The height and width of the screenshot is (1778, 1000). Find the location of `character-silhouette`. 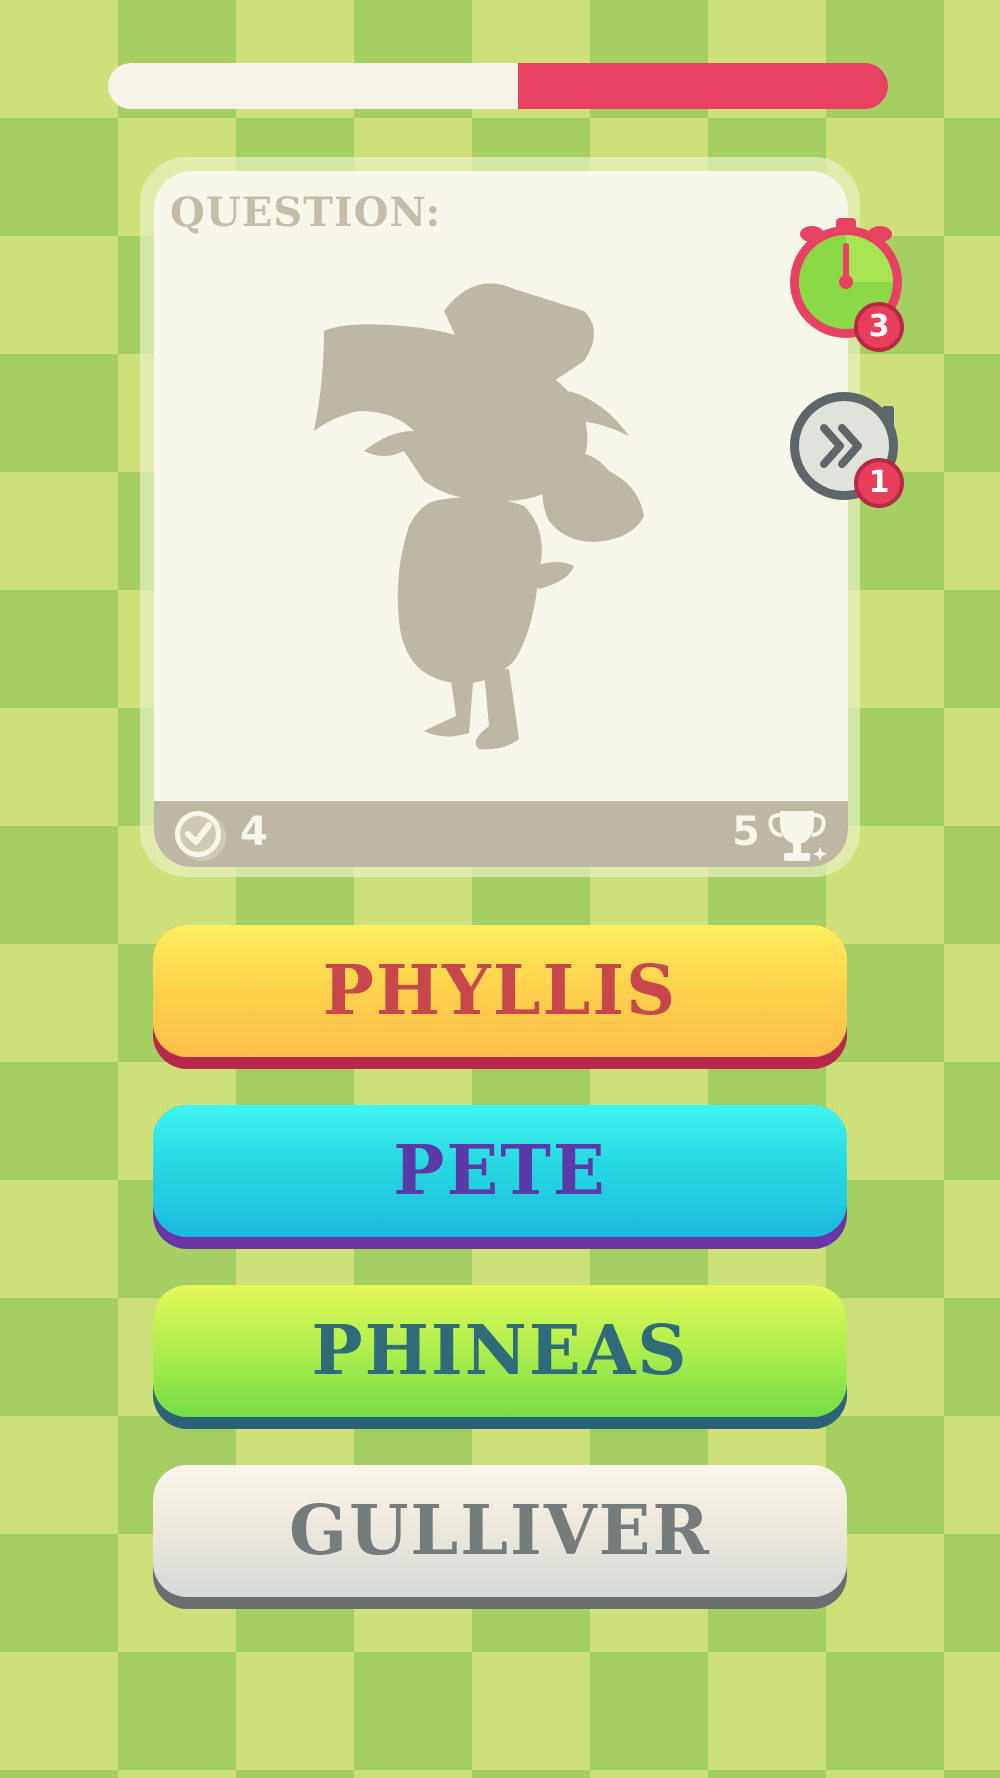

character-silhouette is located at coordinates (479, 516).